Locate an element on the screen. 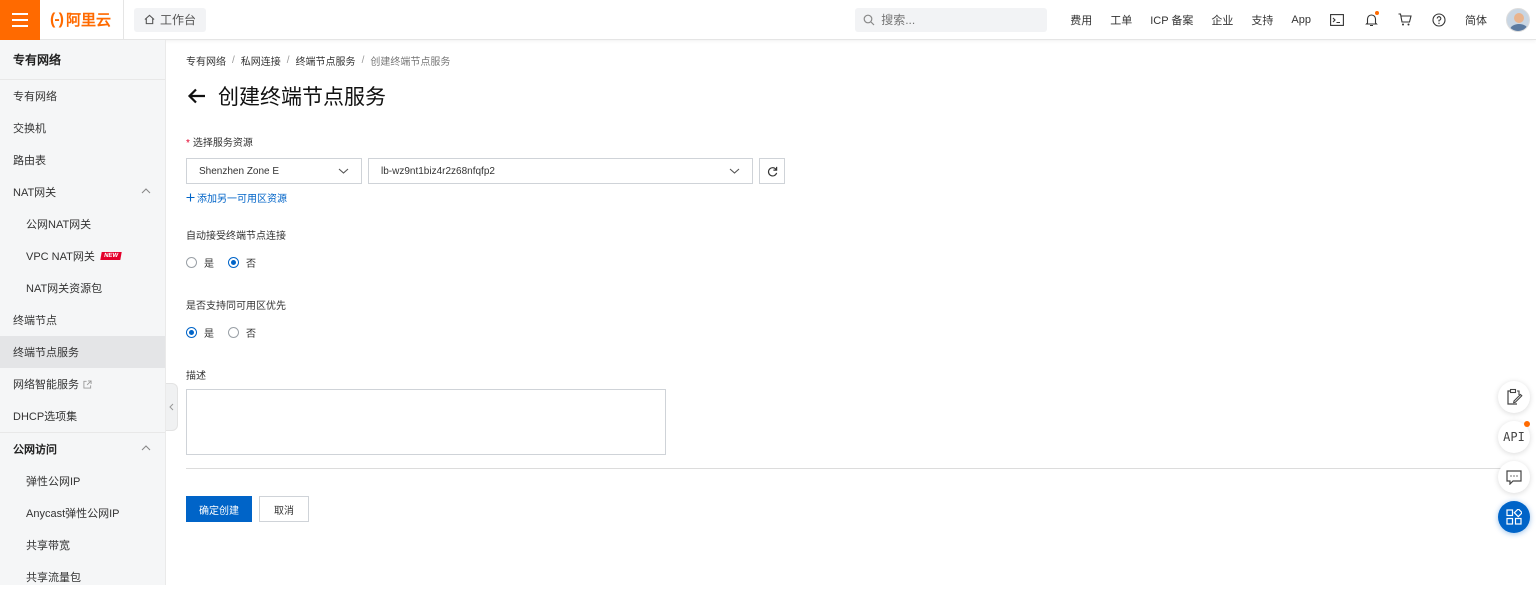  refresh-icon is located at coordinates (772, 171).